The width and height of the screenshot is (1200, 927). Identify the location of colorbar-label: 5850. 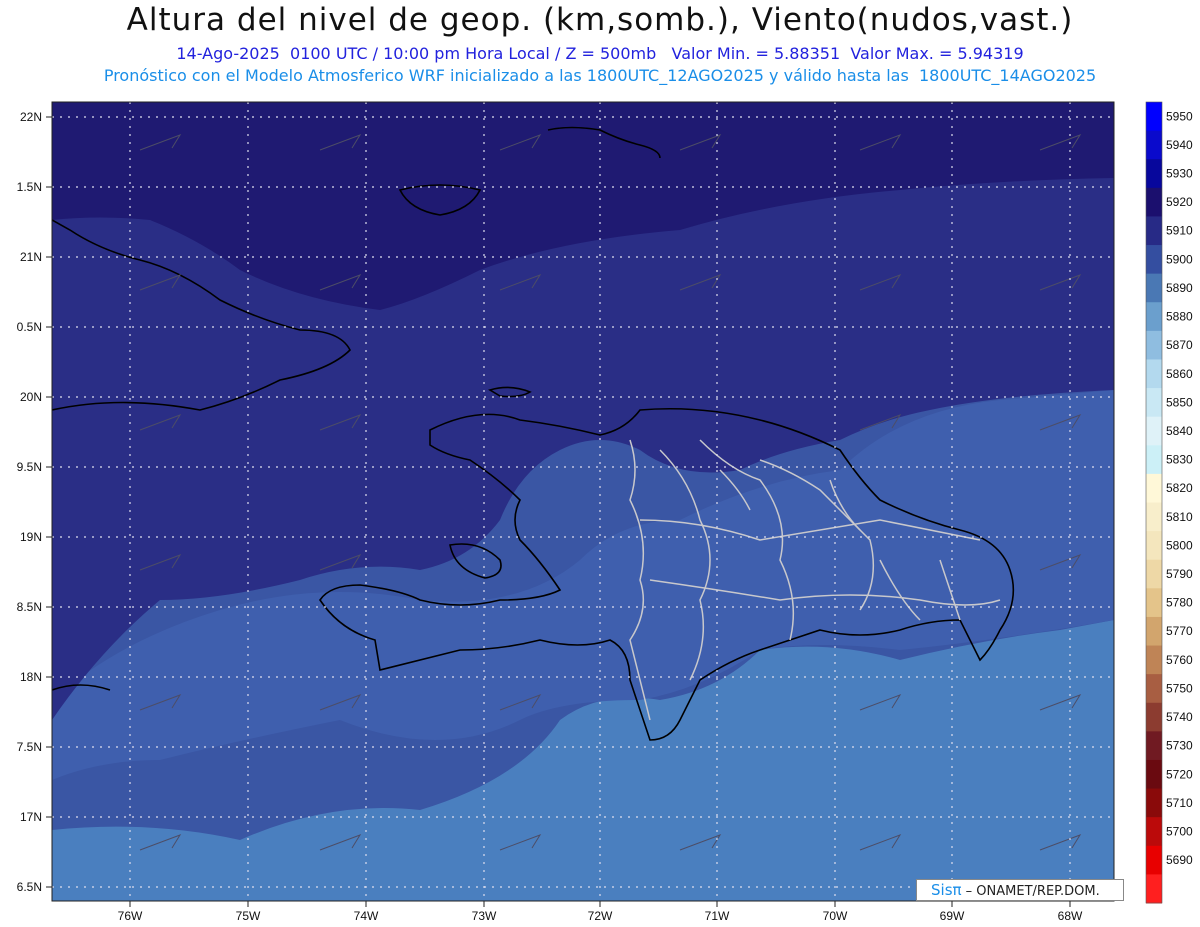
(1179, 402).